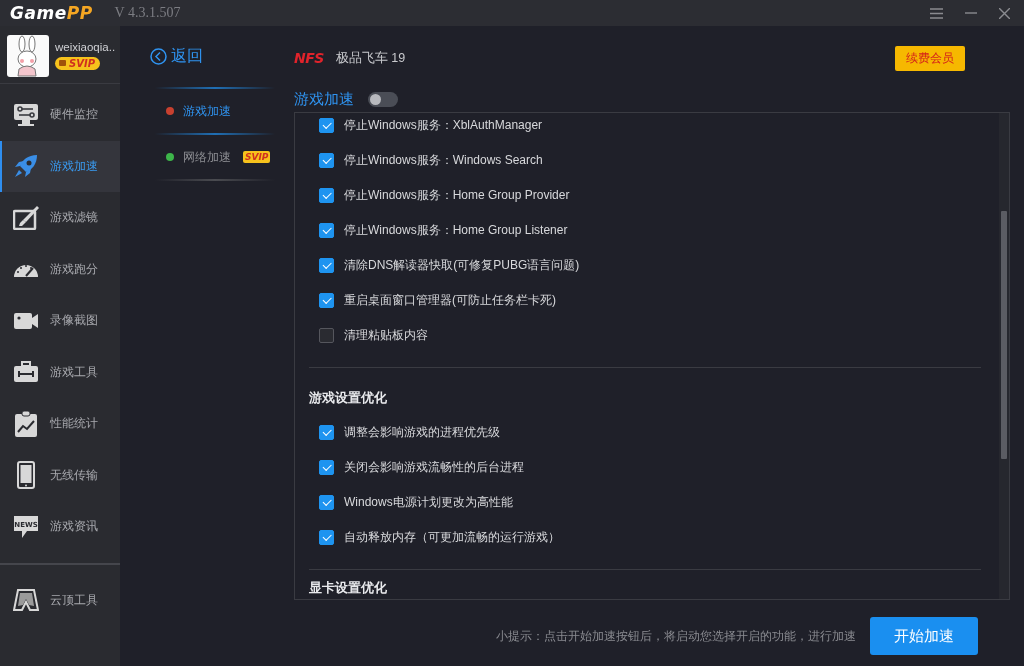 The height and width of the screenshot is (666, 1024). Describe the element at coordinates (457, 195) in the screenshot. I see `option-label: 停止Windows服务：Home Group Provider` at that location.